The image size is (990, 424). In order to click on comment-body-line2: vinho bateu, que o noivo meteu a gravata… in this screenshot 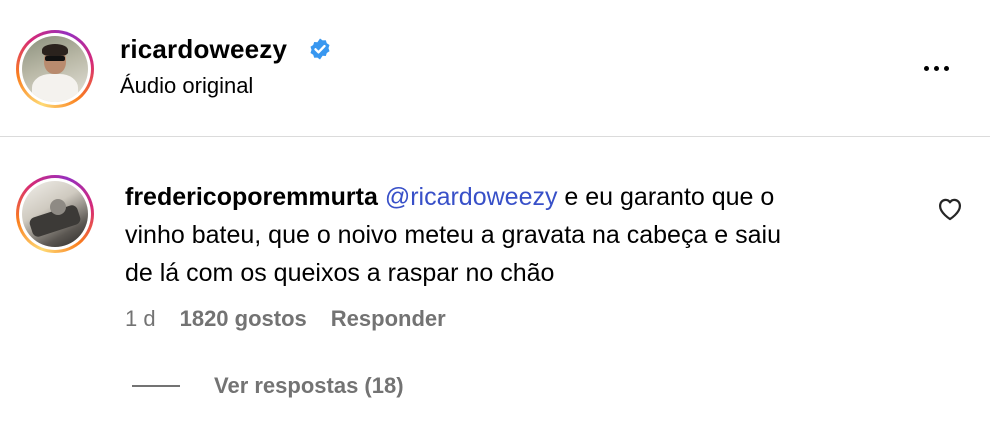, I will do `click(453, 235)`.